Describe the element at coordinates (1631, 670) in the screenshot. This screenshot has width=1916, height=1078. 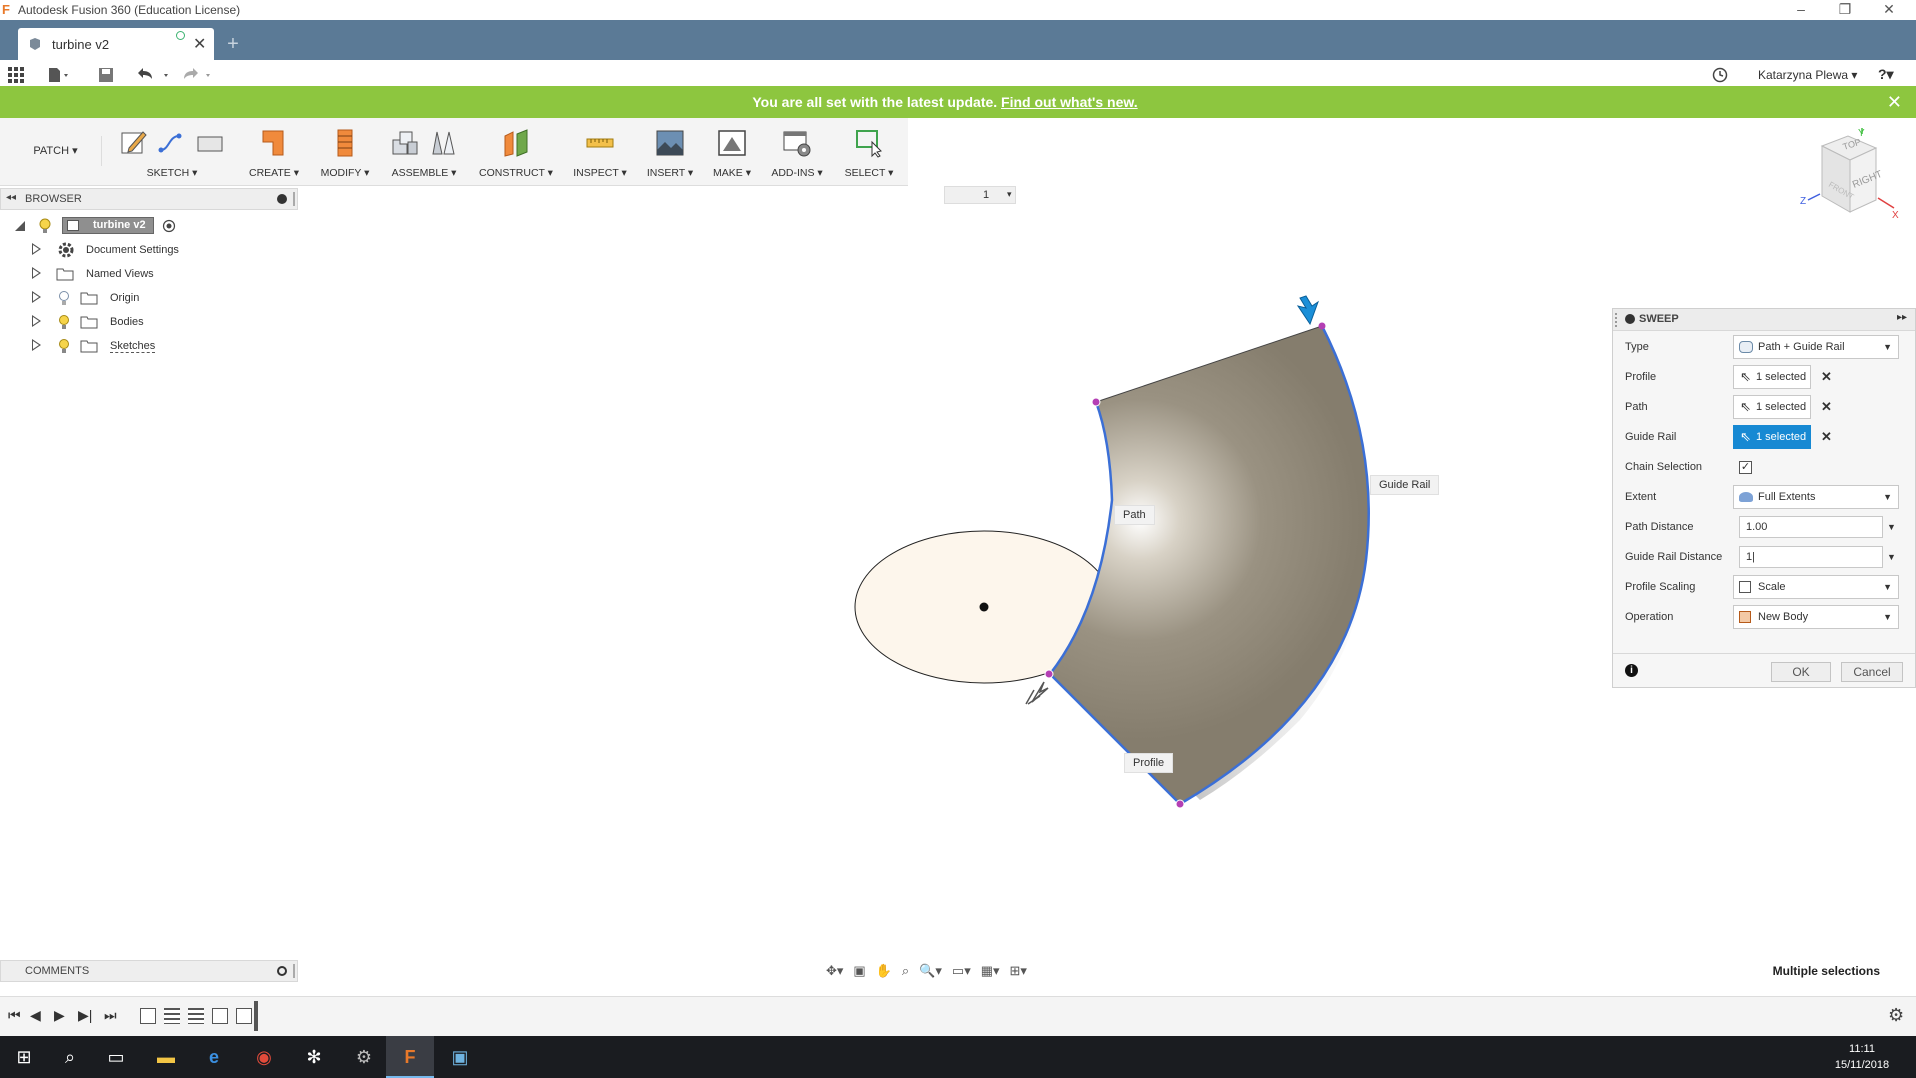
I see `info-icon: i` at that location.